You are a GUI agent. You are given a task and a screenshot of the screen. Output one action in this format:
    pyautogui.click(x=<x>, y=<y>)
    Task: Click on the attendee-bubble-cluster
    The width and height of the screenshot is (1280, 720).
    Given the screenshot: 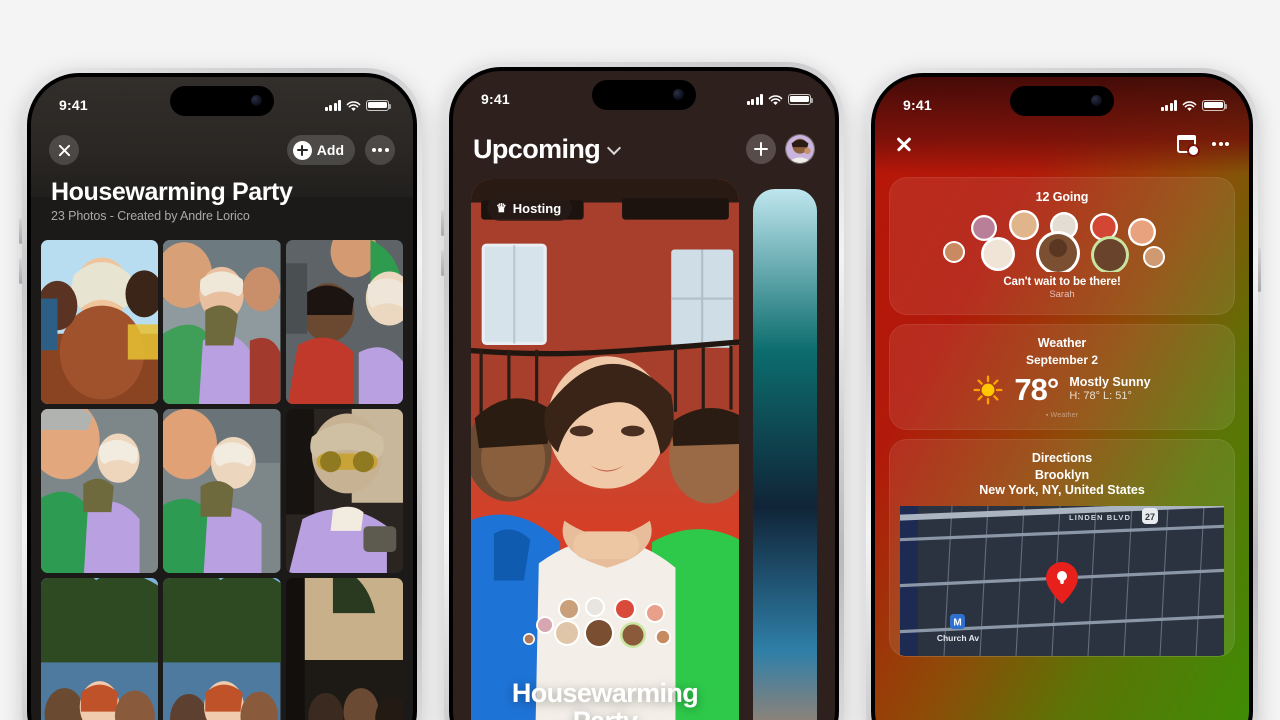 What is the action you would take?
    pyautogui.click(x=607, y=622)
    